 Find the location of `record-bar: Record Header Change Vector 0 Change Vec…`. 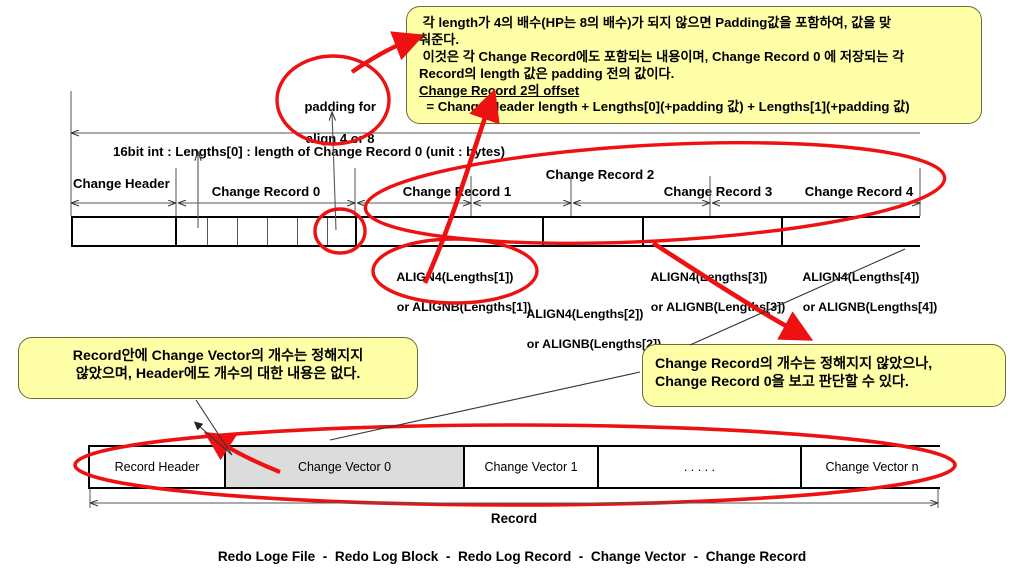

record-bar: Record Header Change Vector 0 Change Vec… is located at coordinates (515, 467).